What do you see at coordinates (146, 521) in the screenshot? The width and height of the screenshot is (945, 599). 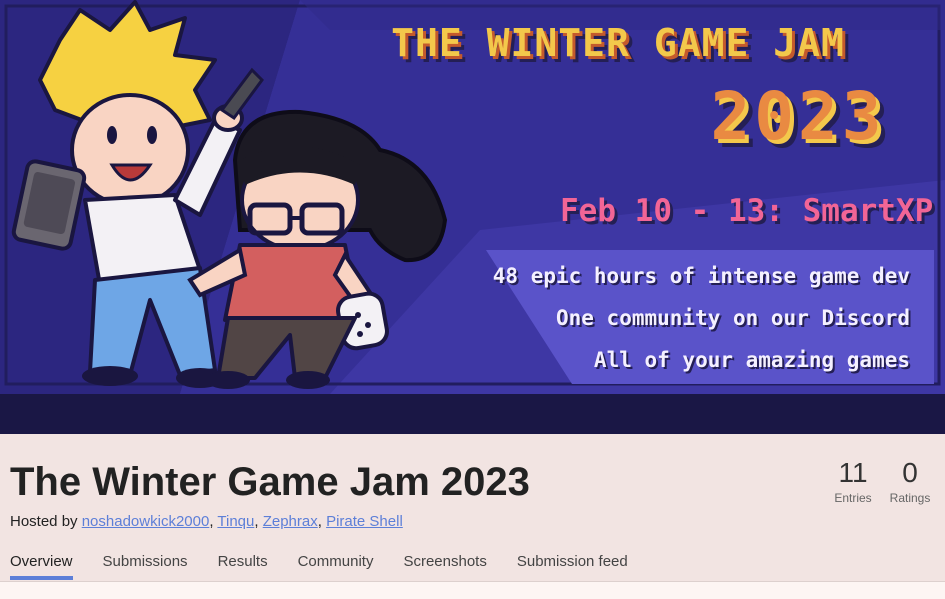 I see `host-link: noshadowkick2000` at bounding box center [146, 521].